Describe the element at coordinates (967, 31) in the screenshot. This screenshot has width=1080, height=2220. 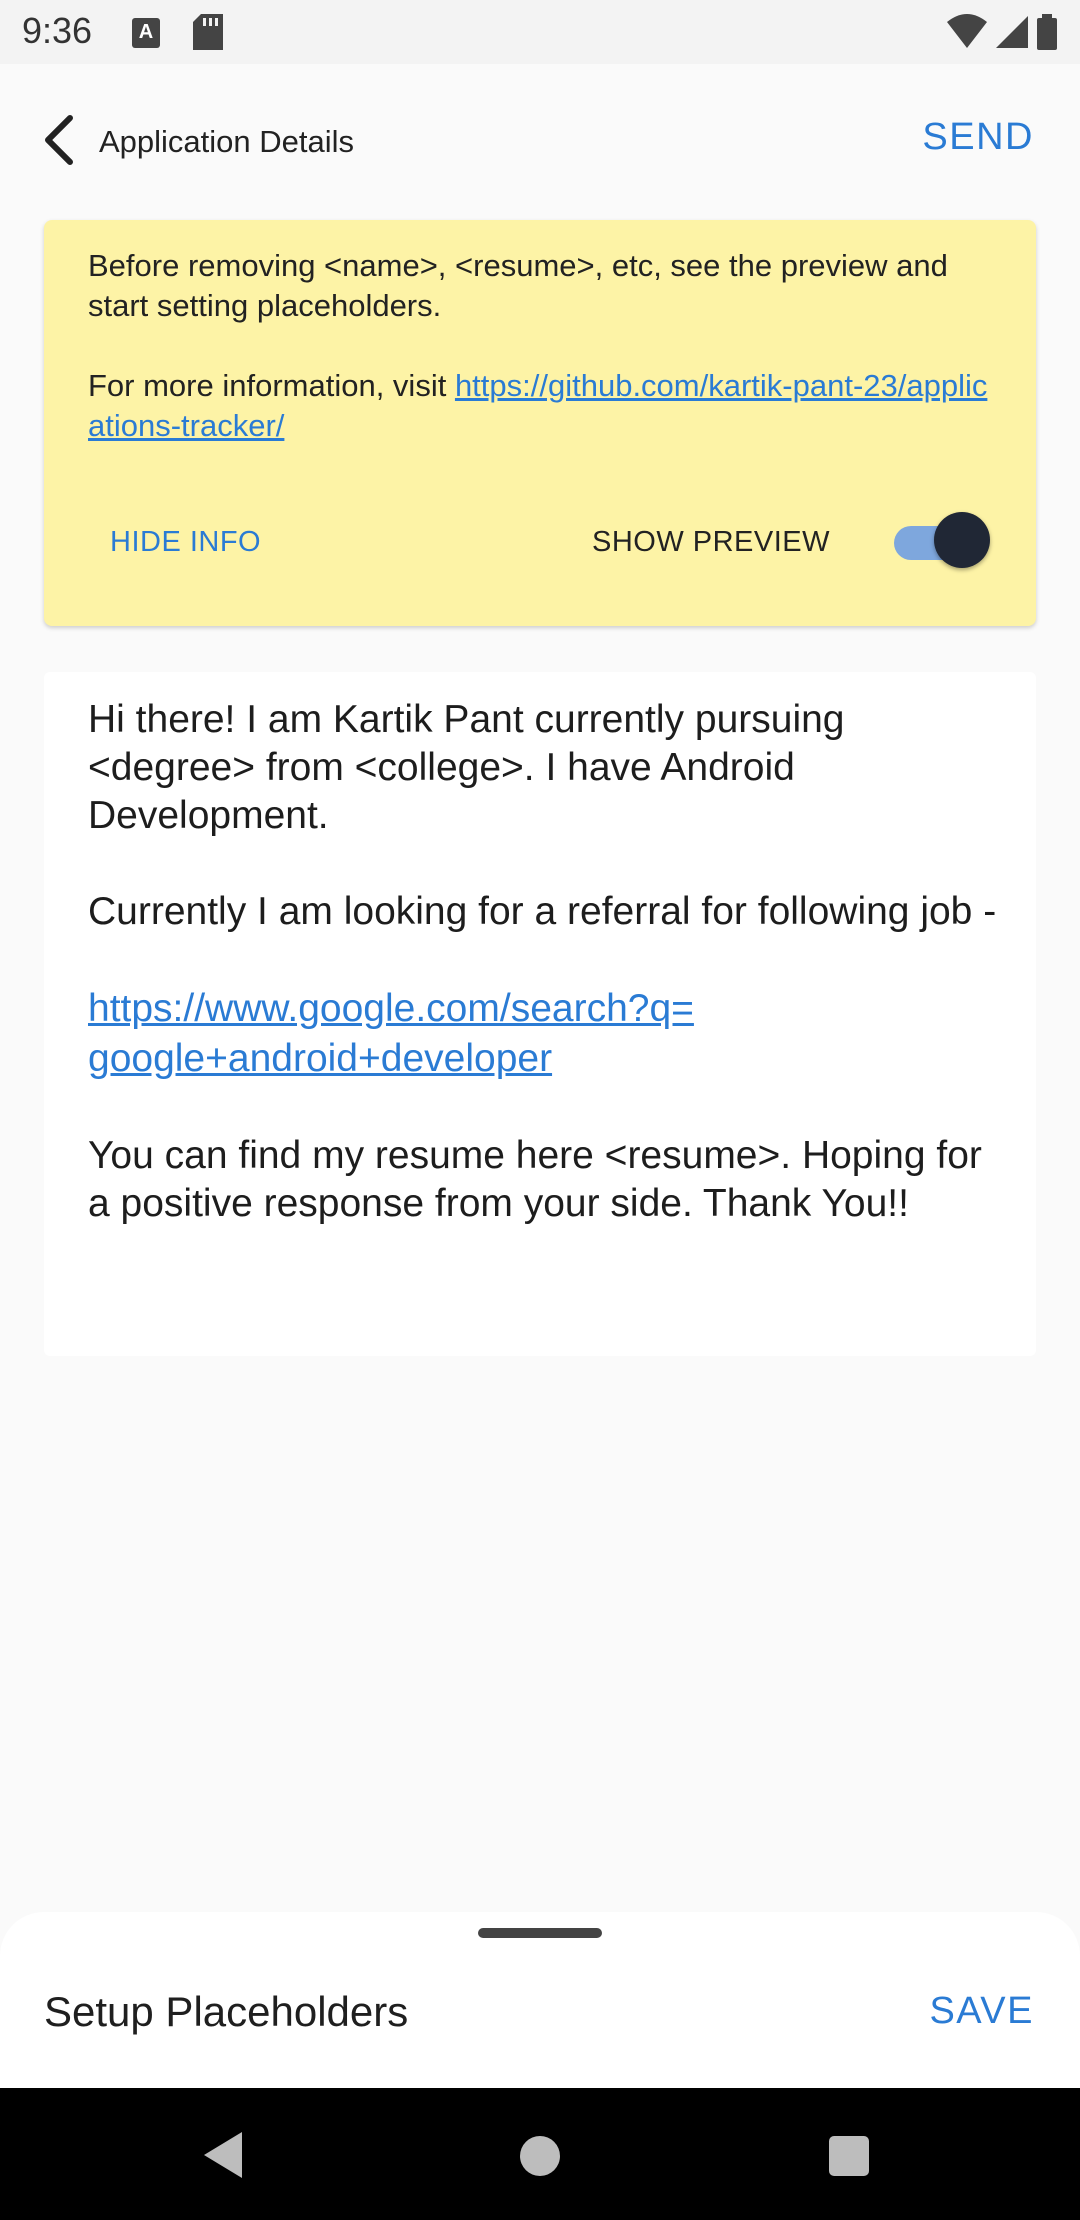
I see `wifi-icon` at that location.